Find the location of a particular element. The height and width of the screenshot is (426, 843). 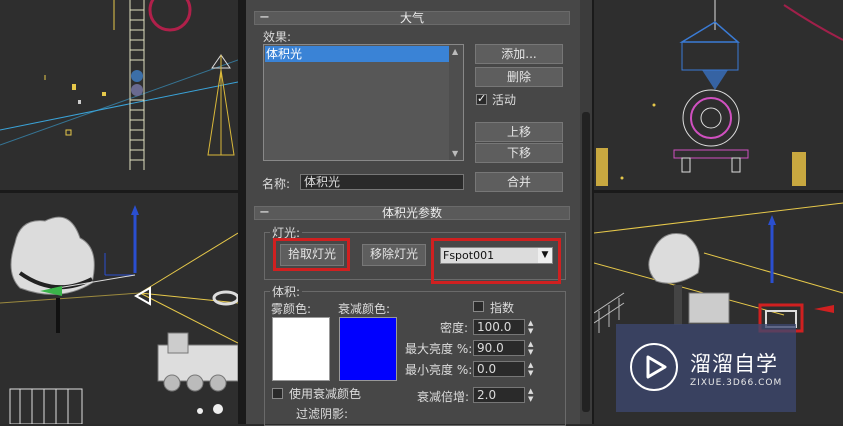

watermark-url: ZIXUE.3D66.COM is located at coordinates (736, 383).